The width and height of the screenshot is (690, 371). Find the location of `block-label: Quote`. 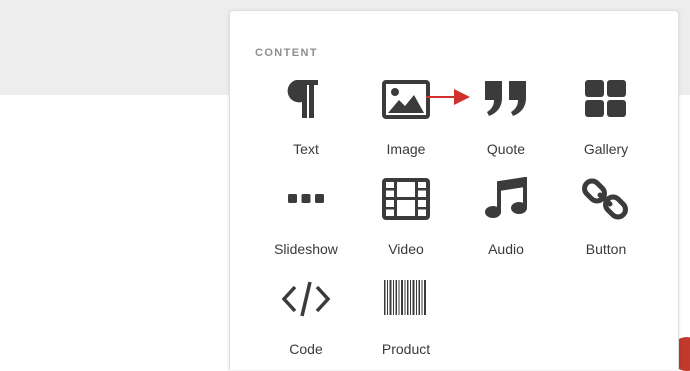

block-label: Quote is located at coordinates (506, 149).